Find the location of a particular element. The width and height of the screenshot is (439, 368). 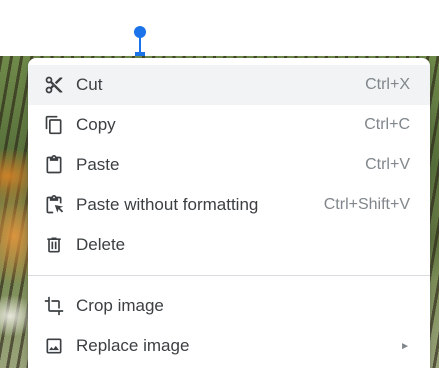

menu-item-paste-without-formatting: Paste without formatting Ctrl+Shift+V is located at coordinates (229, 205).